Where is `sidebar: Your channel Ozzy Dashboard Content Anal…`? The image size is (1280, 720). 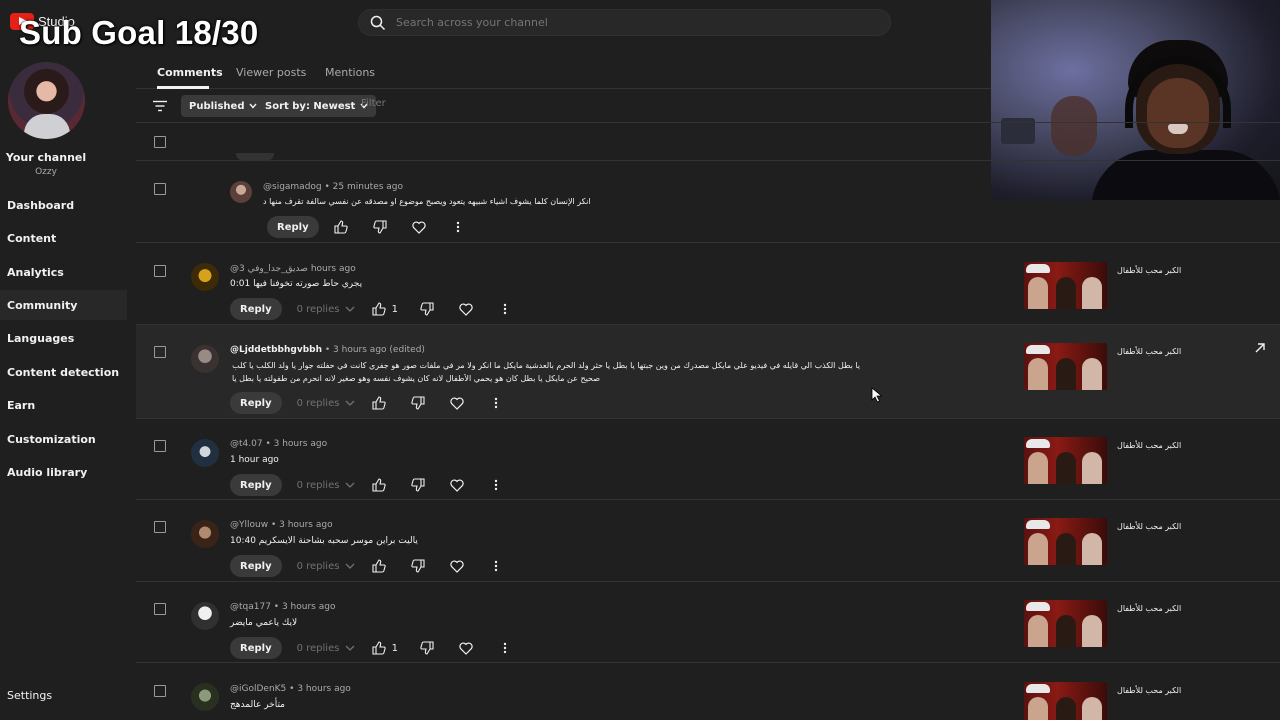 sidebar: Your channel Ozzy Dashboard Content Anal… is located at coordinates (67, 384).